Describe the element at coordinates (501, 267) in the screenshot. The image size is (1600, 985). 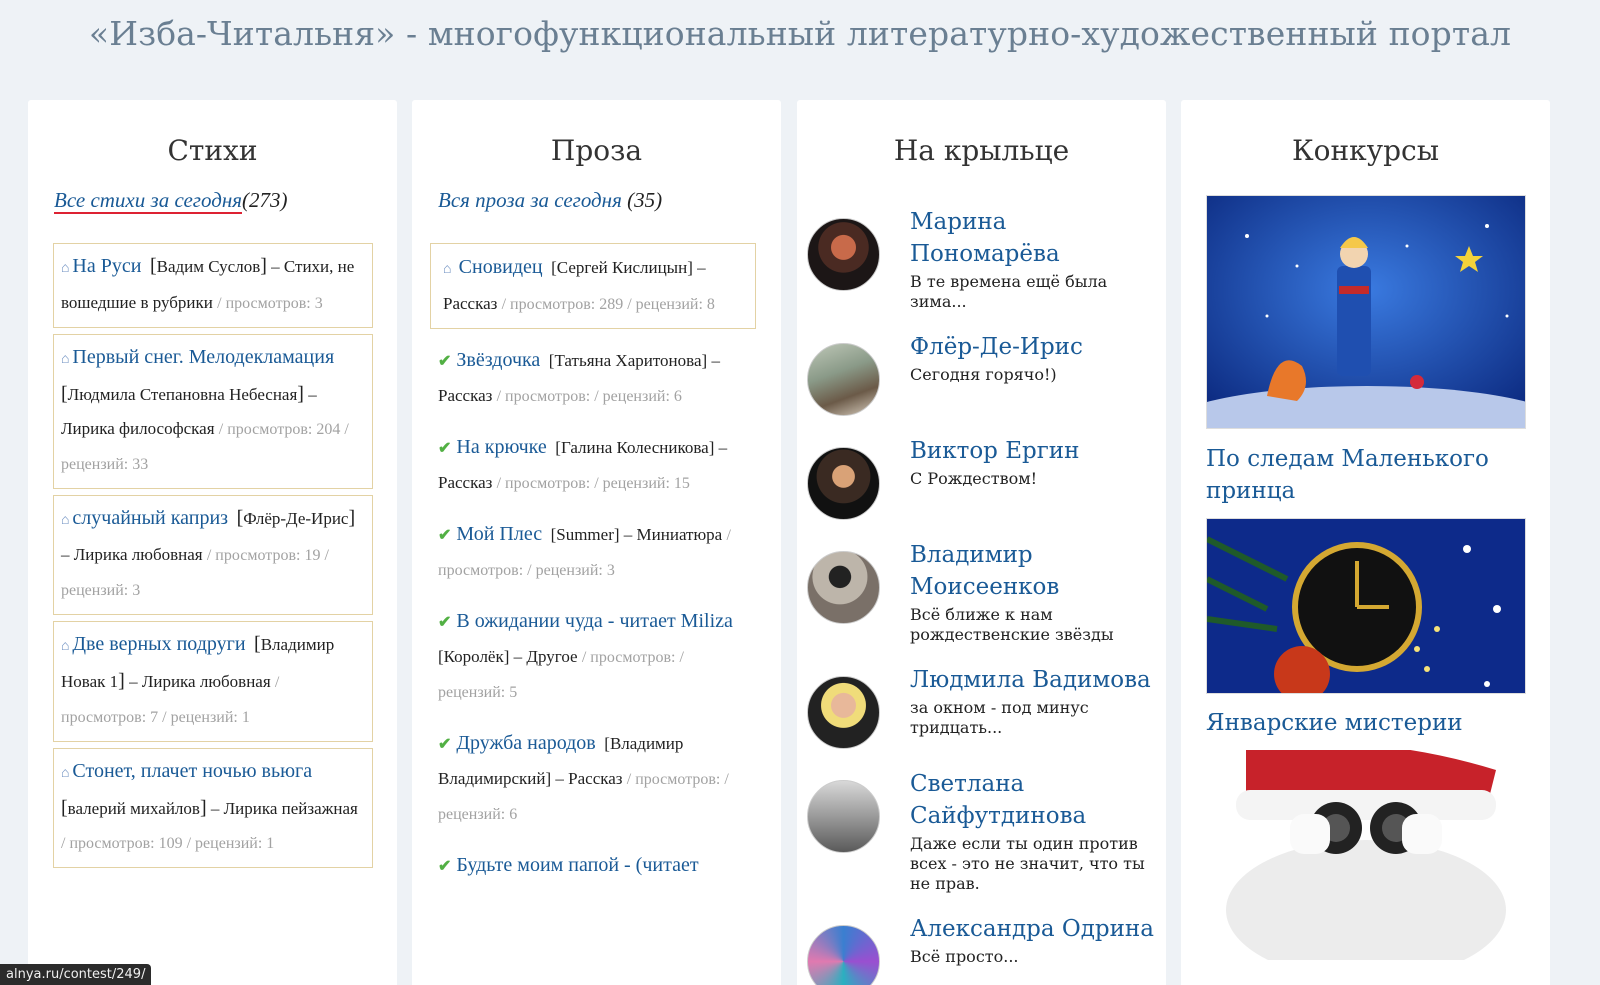
I see `item-title-link: Сновидец` at that location.